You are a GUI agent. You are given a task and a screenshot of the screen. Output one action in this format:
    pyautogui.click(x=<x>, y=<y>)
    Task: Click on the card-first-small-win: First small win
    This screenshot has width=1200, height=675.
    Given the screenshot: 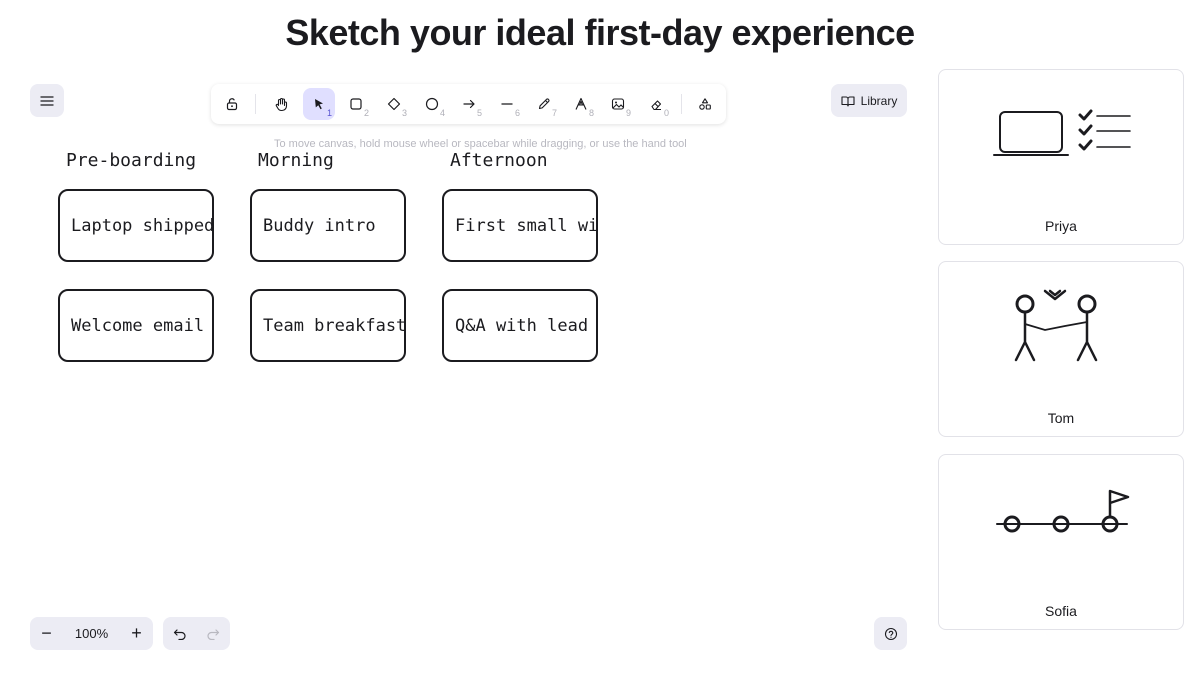 What is the action you would take?
    pyautogui.click(x=520, y=225)
    